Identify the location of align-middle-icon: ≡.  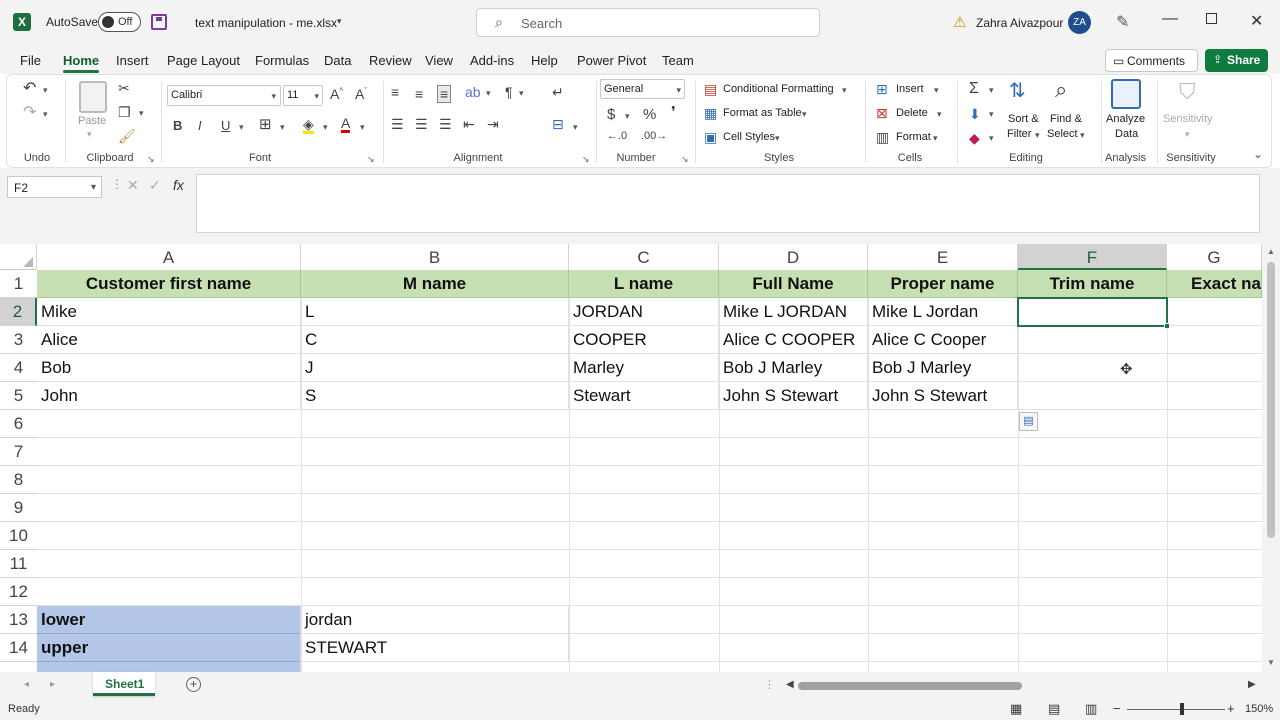
(419, 94).